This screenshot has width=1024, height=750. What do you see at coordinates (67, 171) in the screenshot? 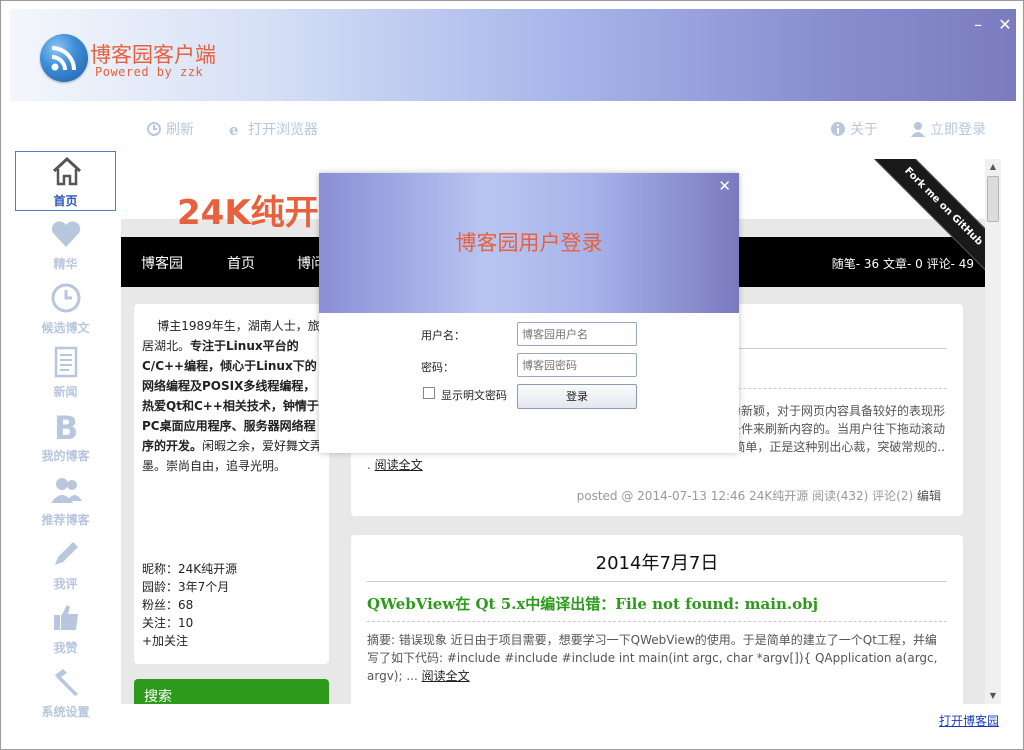
I see `home-icon` at bounding box center [67, 171].